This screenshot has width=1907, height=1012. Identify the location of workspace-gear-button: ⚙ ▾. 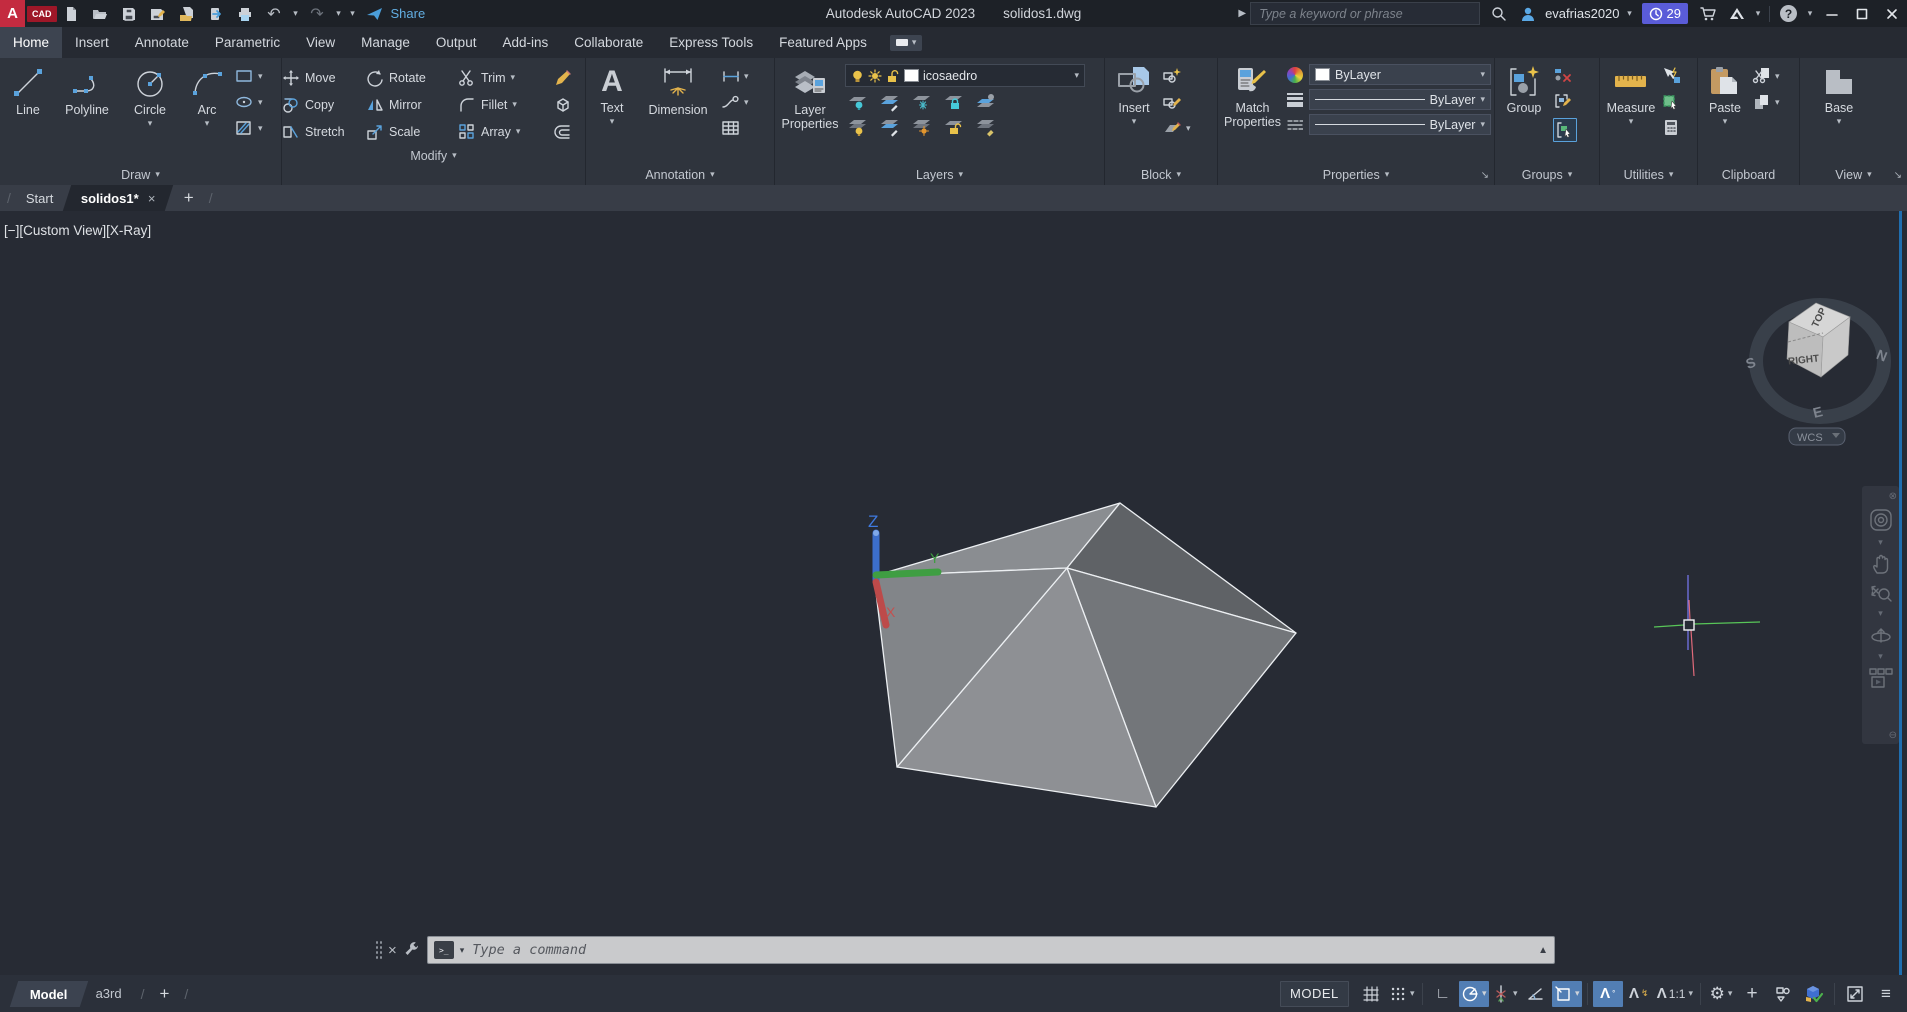
(1721, 994).